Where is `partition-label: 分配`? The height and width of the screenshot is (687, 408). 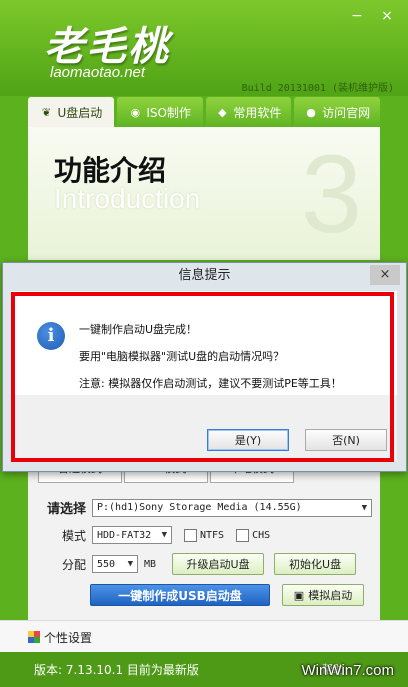 partition-label: 分配 is located at coordinates (73, 564).